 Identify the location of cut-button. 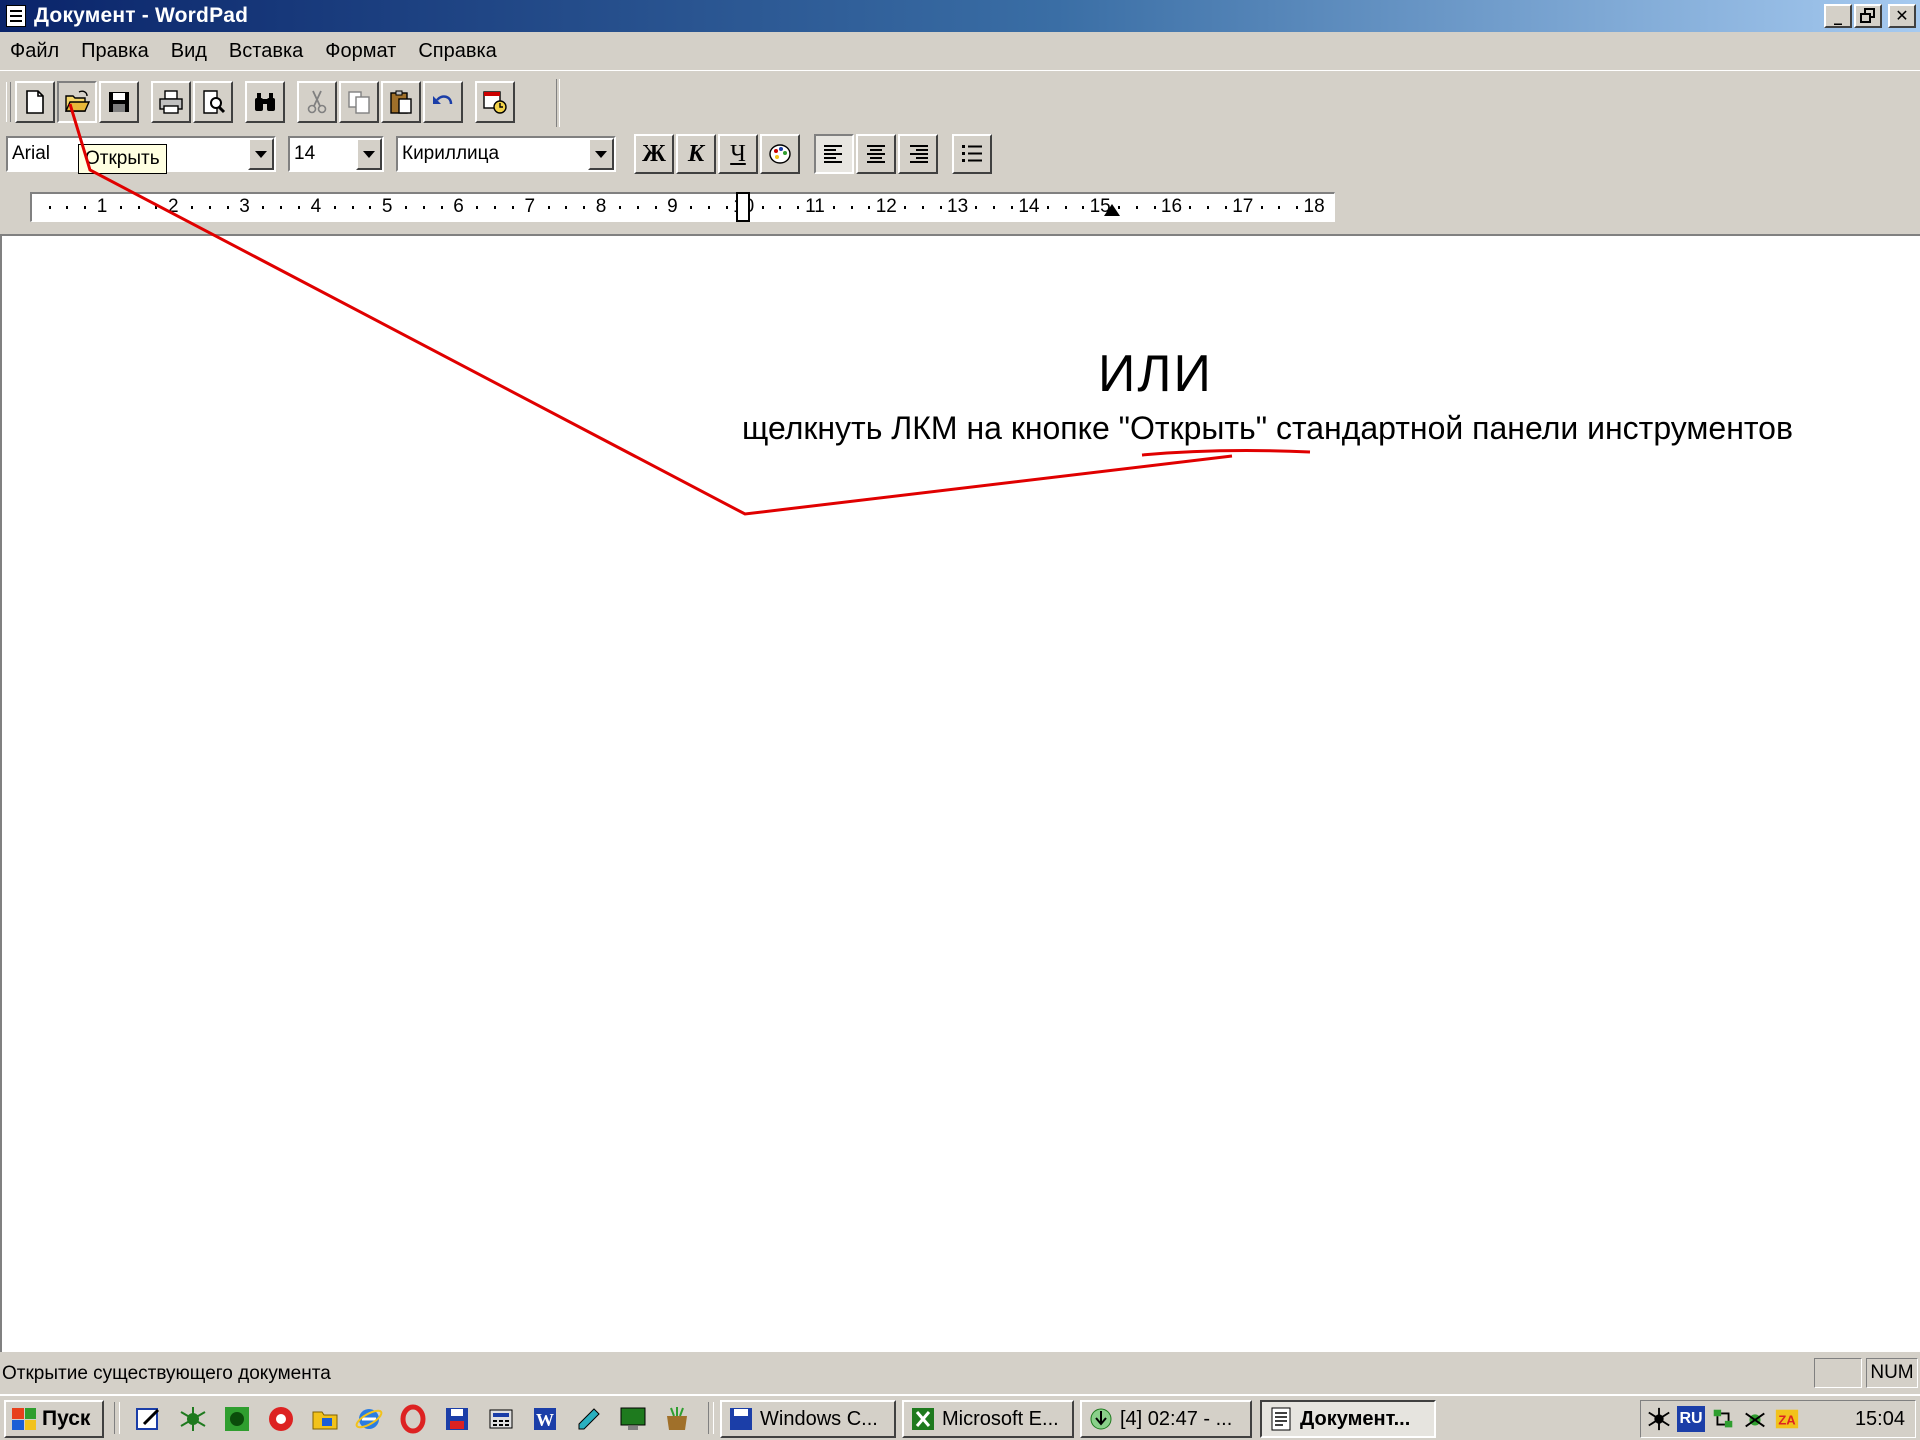
(317, 102).